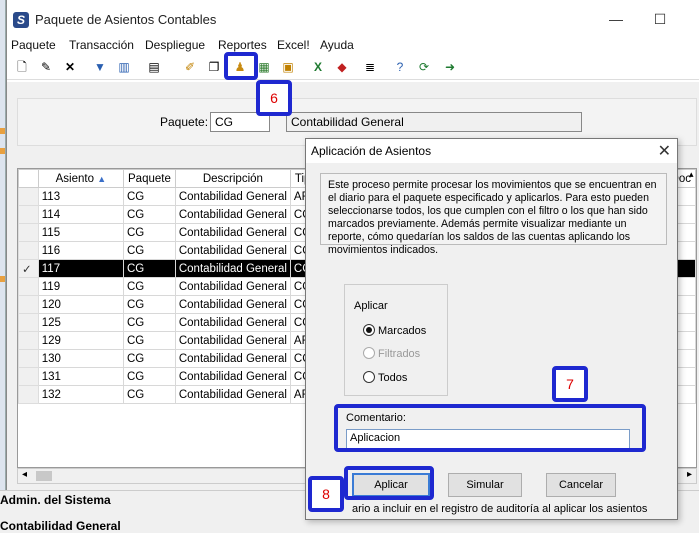 The image size is (699, 533). What do you see at coordinates (393, 378) in the screenshot?
I see `radio-todos-label: Todos` at bounding box center [393, 378].